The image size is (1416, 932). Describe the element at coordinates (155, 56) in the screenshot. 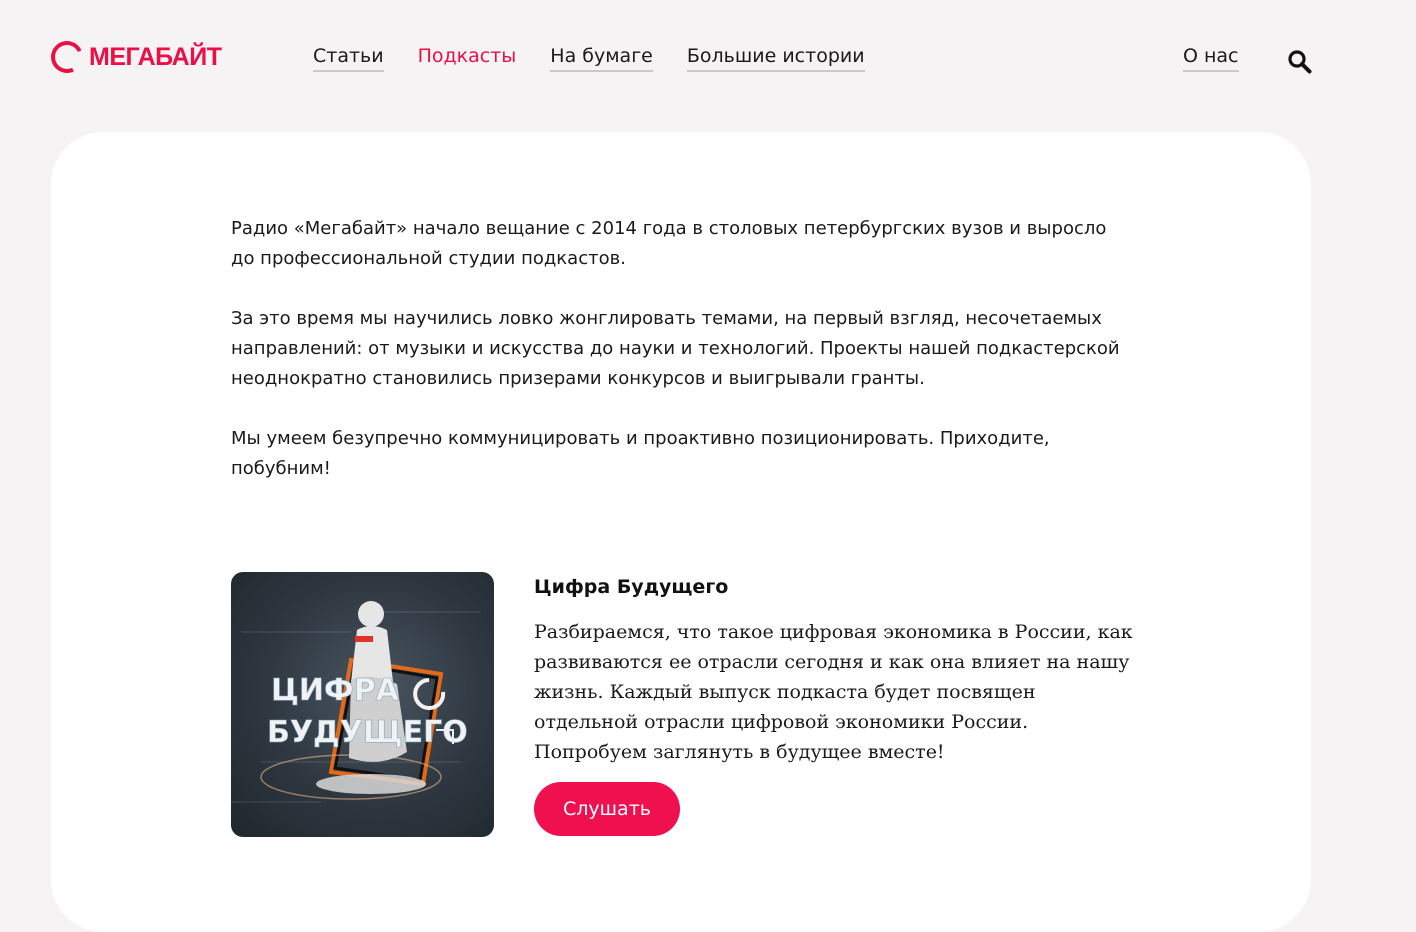

I see `logo-text: МЕГАБАЙТ` at that location.